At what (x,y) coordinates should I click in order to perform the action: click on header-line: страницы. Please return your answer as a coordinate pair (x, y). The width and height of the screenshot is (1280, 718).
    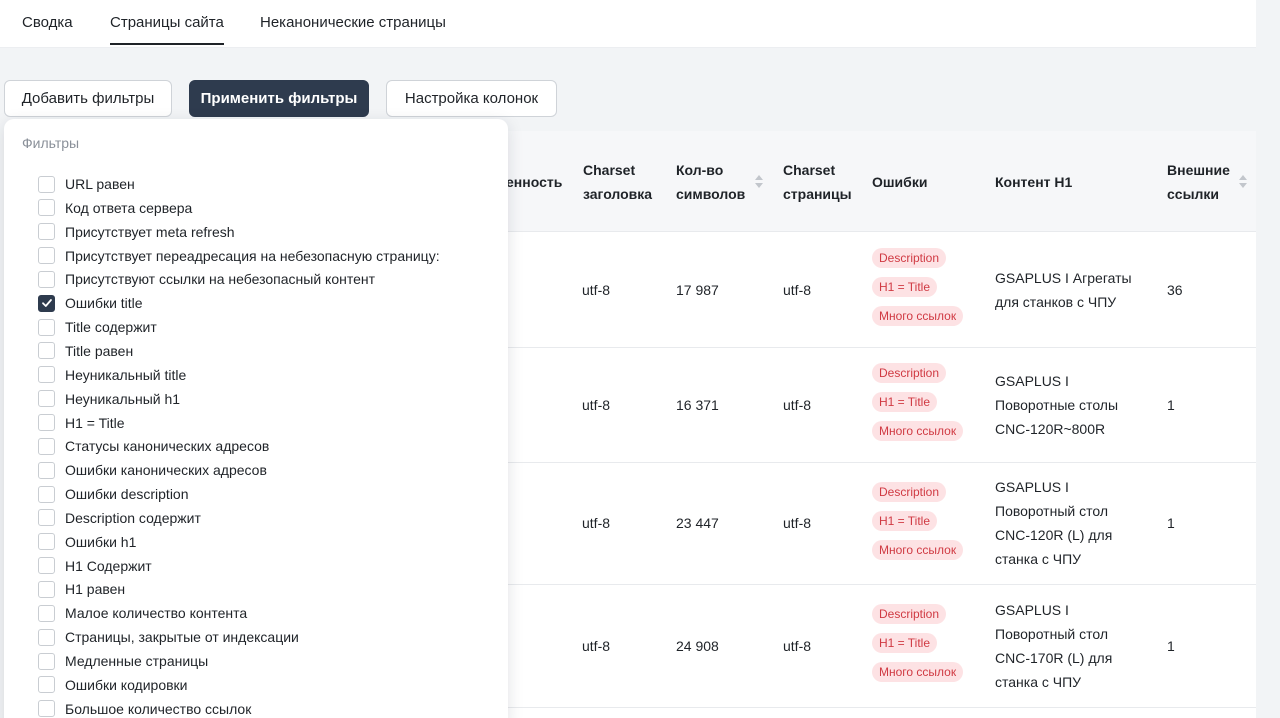
    Looking at the image, I should click on (817, 194).